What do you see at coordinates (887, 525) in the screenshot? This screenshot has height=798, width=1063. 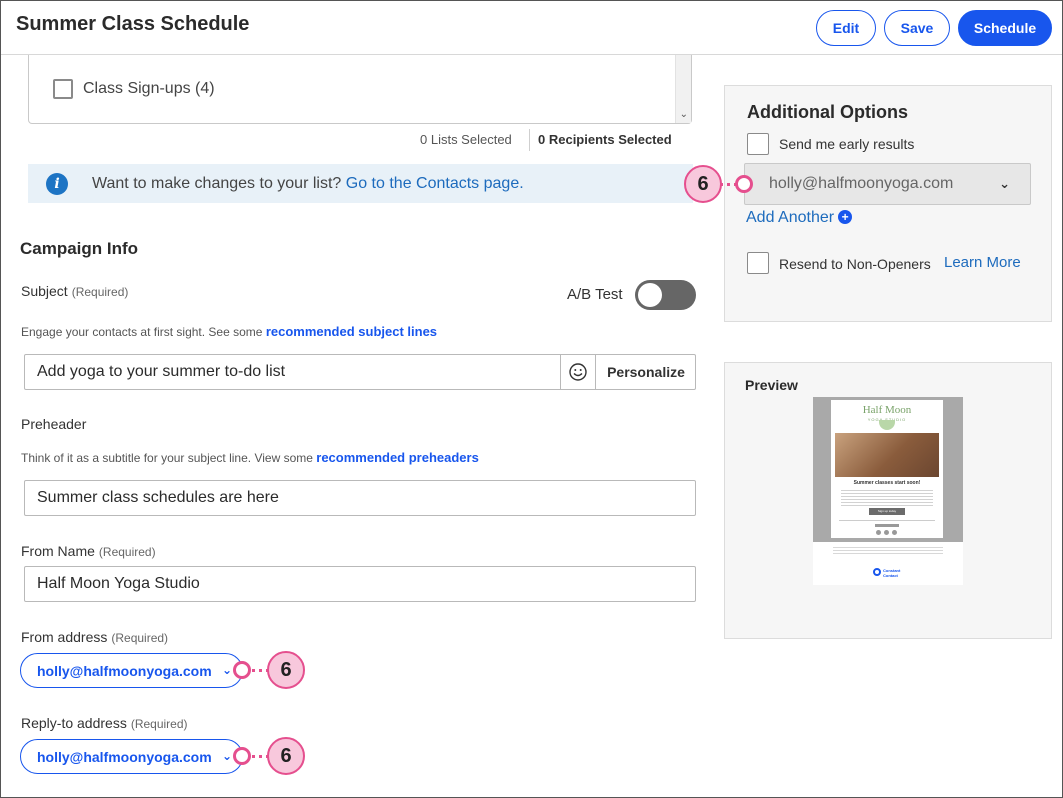 I see `preview-phone` at bounding box center [887, 525].